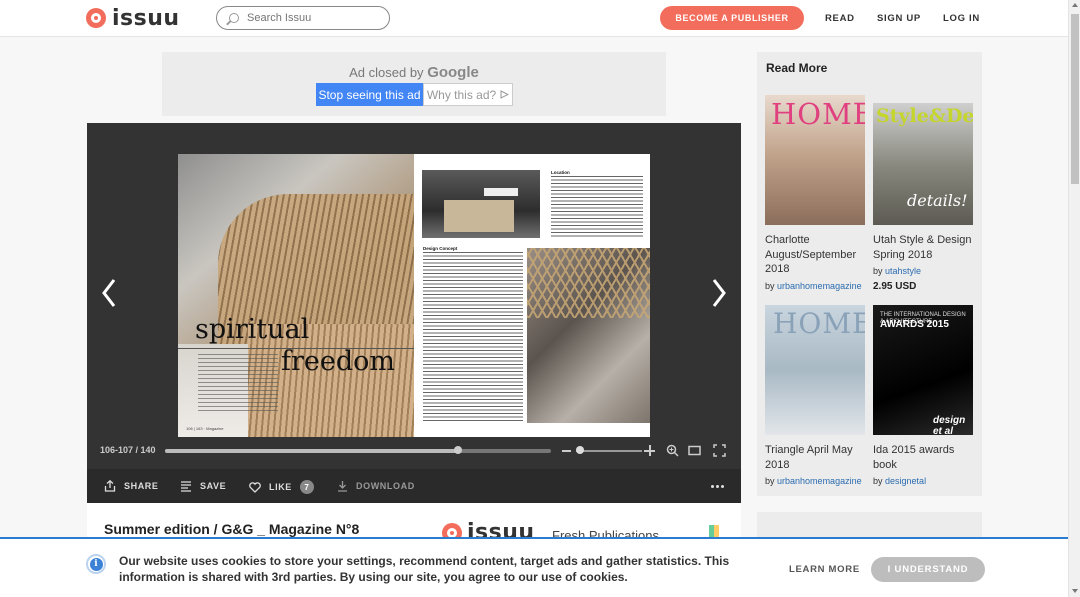 The image size is (1080, 597). I want to click on download-icon, so click(342, 486).